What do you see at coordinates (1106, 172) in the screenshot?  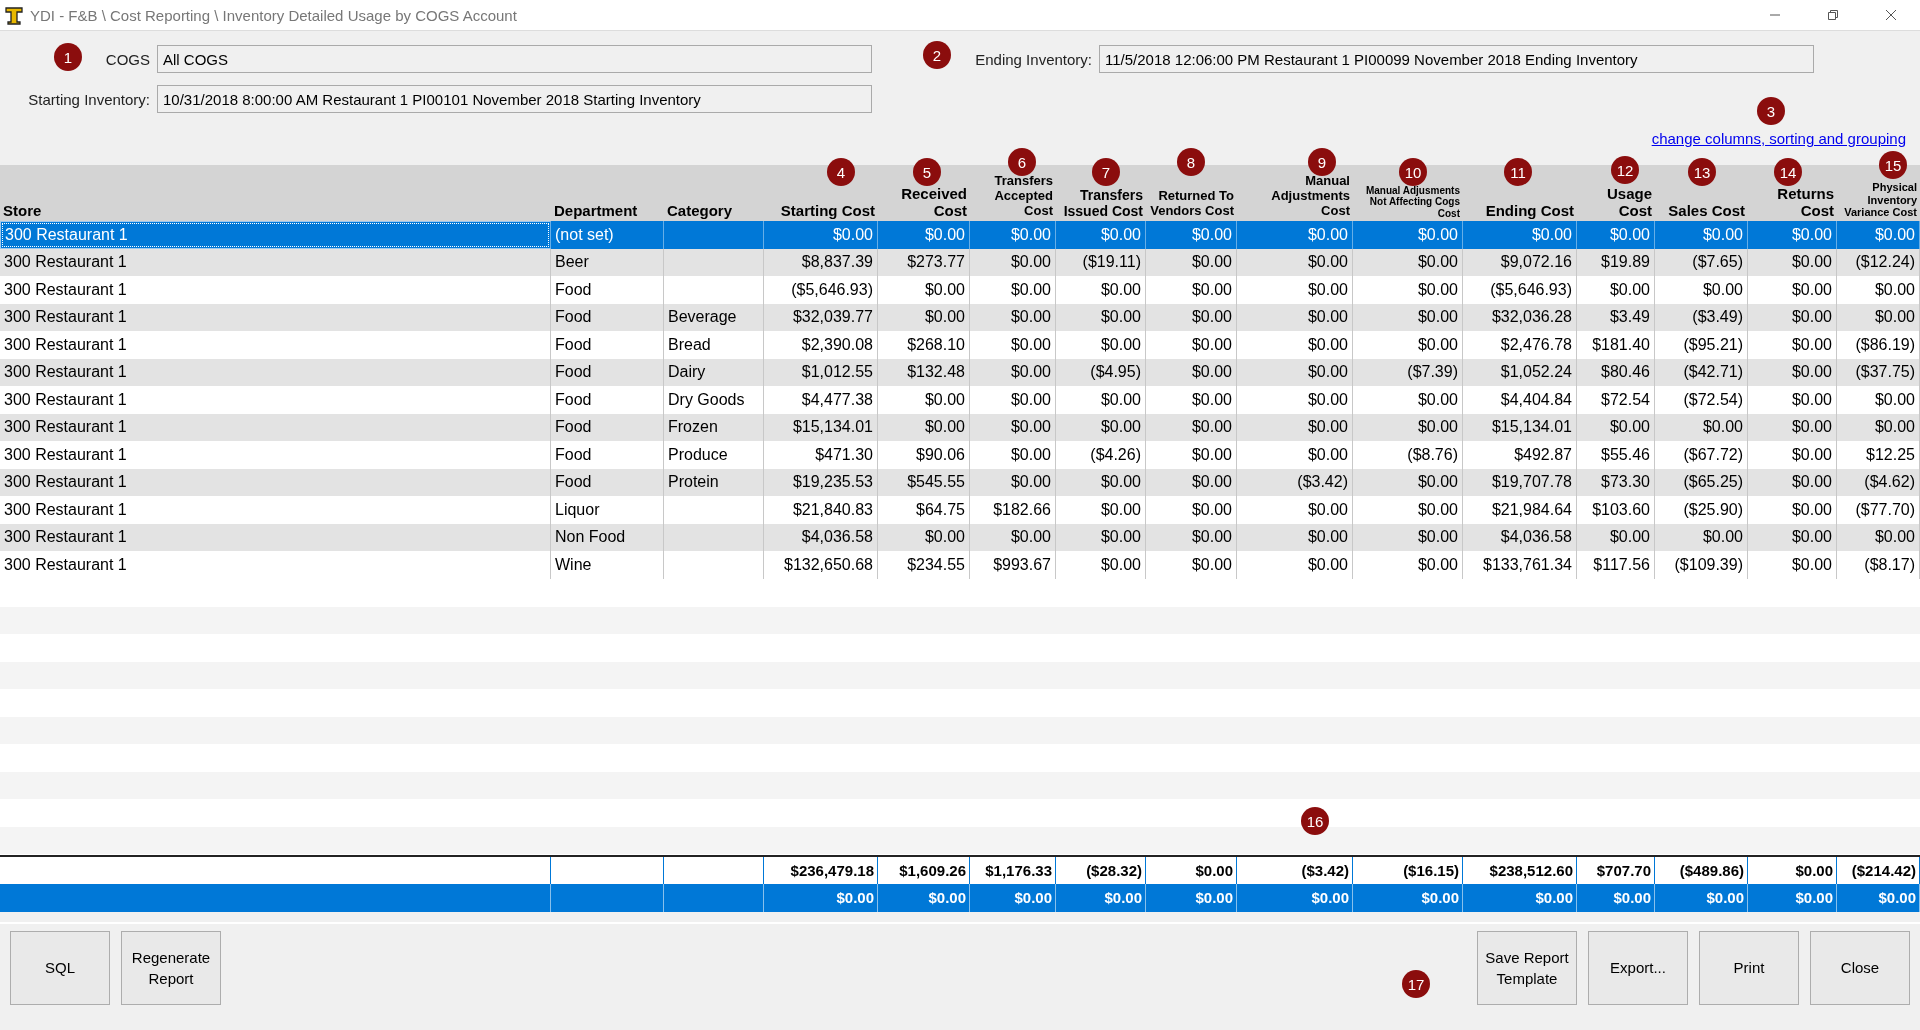 I see `annotation-badge: 7` at bounding box center [1106, 172].